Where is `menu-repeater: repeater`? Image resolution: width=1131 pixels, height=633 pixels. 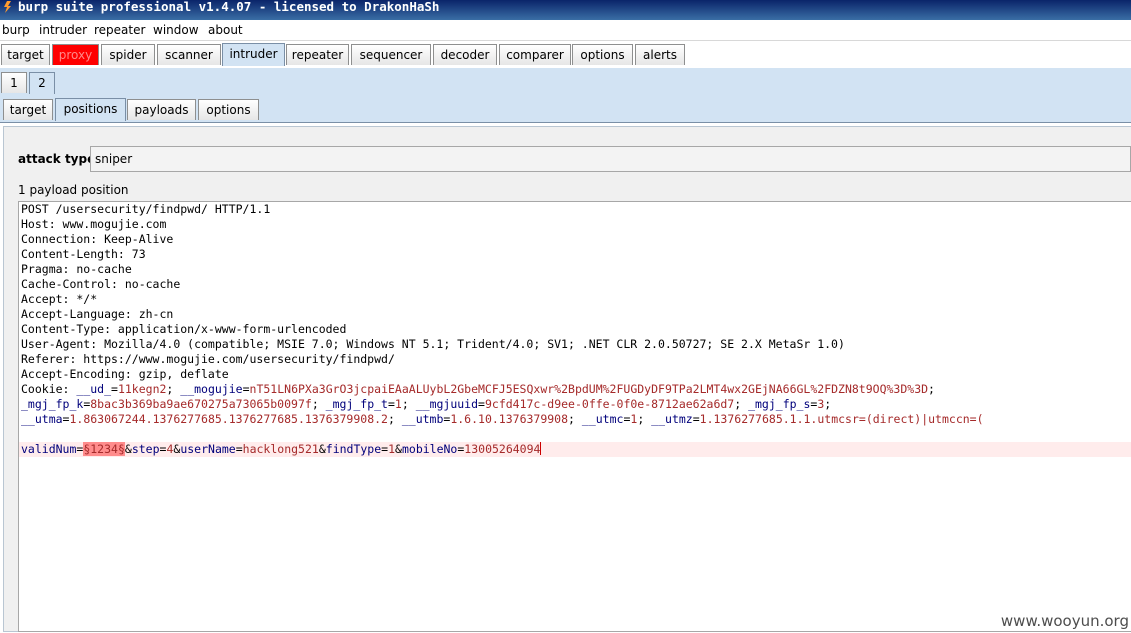 menu-repeater: repeater is located at coordinates (119, 30).